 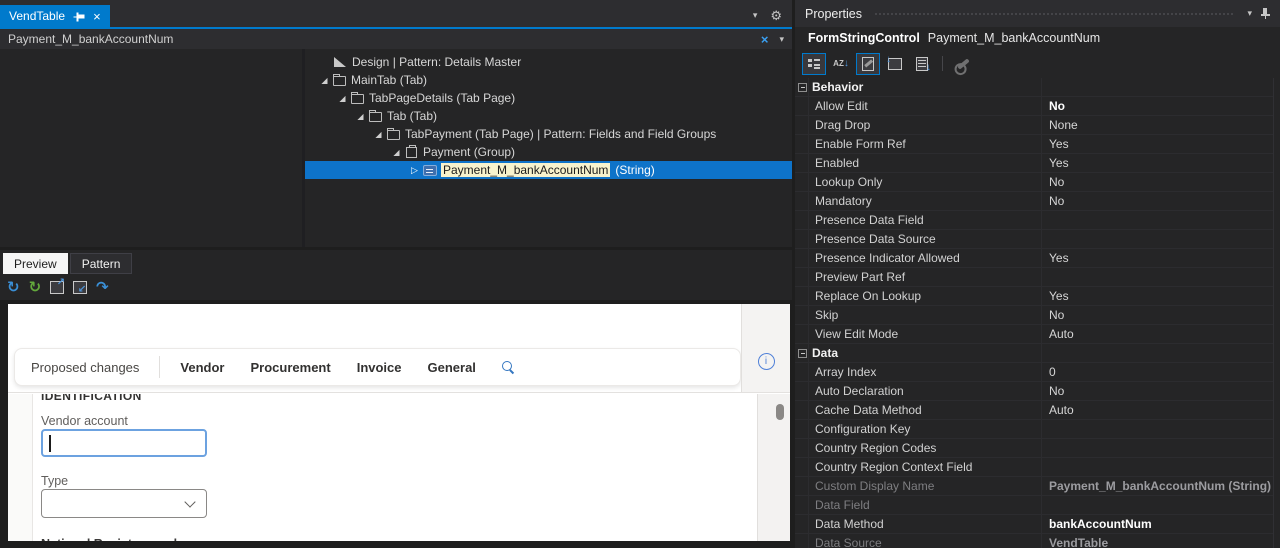 I want to click on grid-import-button: ↓, so click(x=895, y=64).